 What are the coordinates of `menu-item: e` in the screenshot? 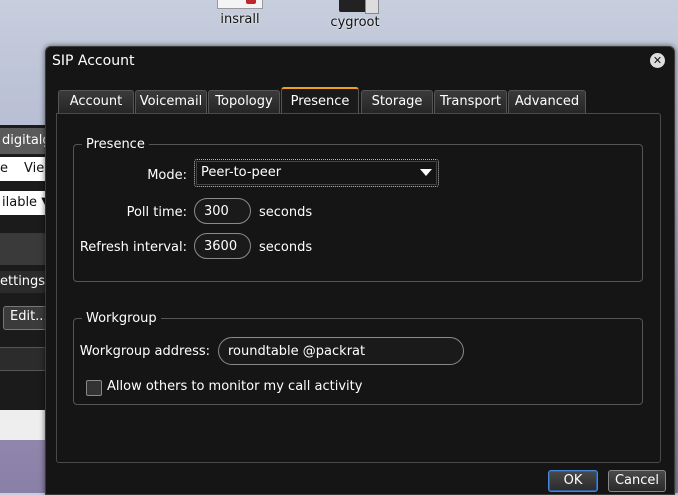 It's located at (4, 168).